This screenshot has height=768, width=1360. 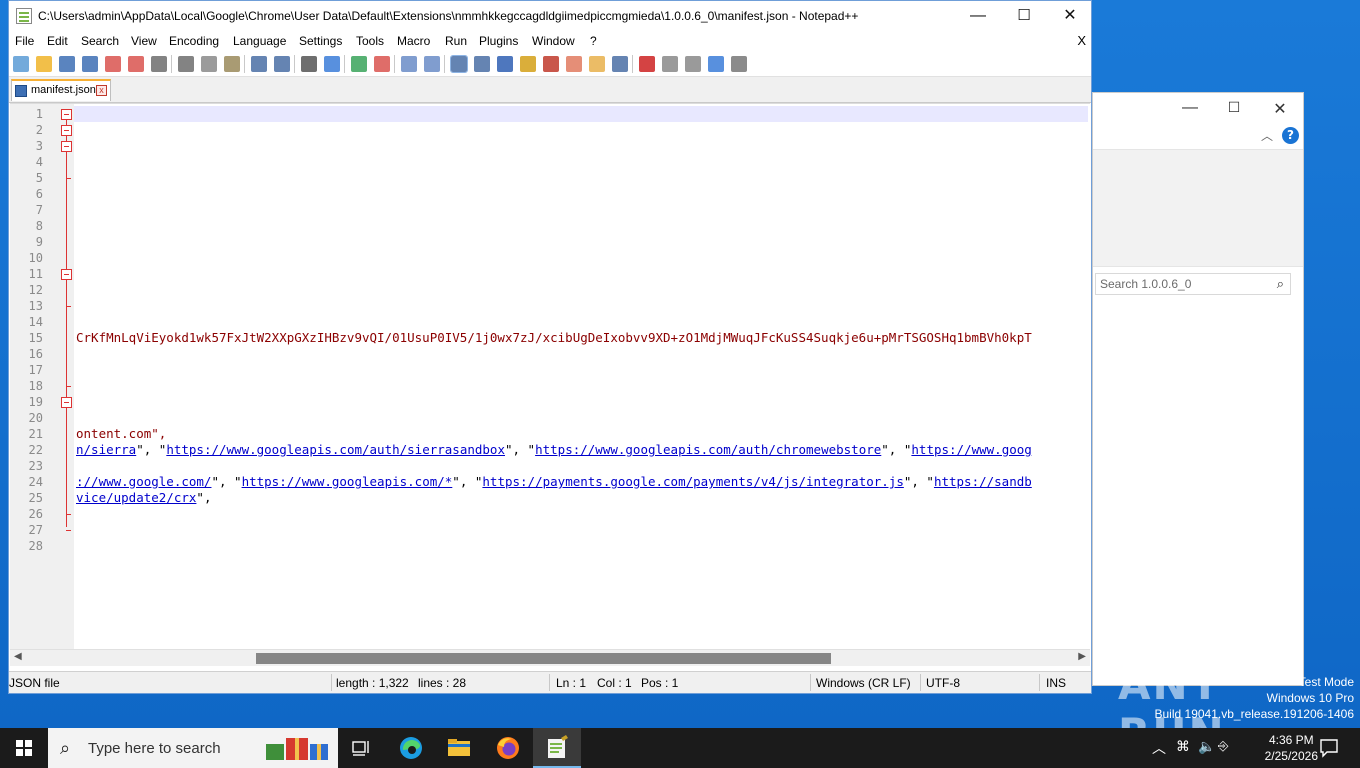 What do you see at coordinates (24, 16) in the screenshot?
I see `notepadpp-app-icon` at bounding box center [24, 16].